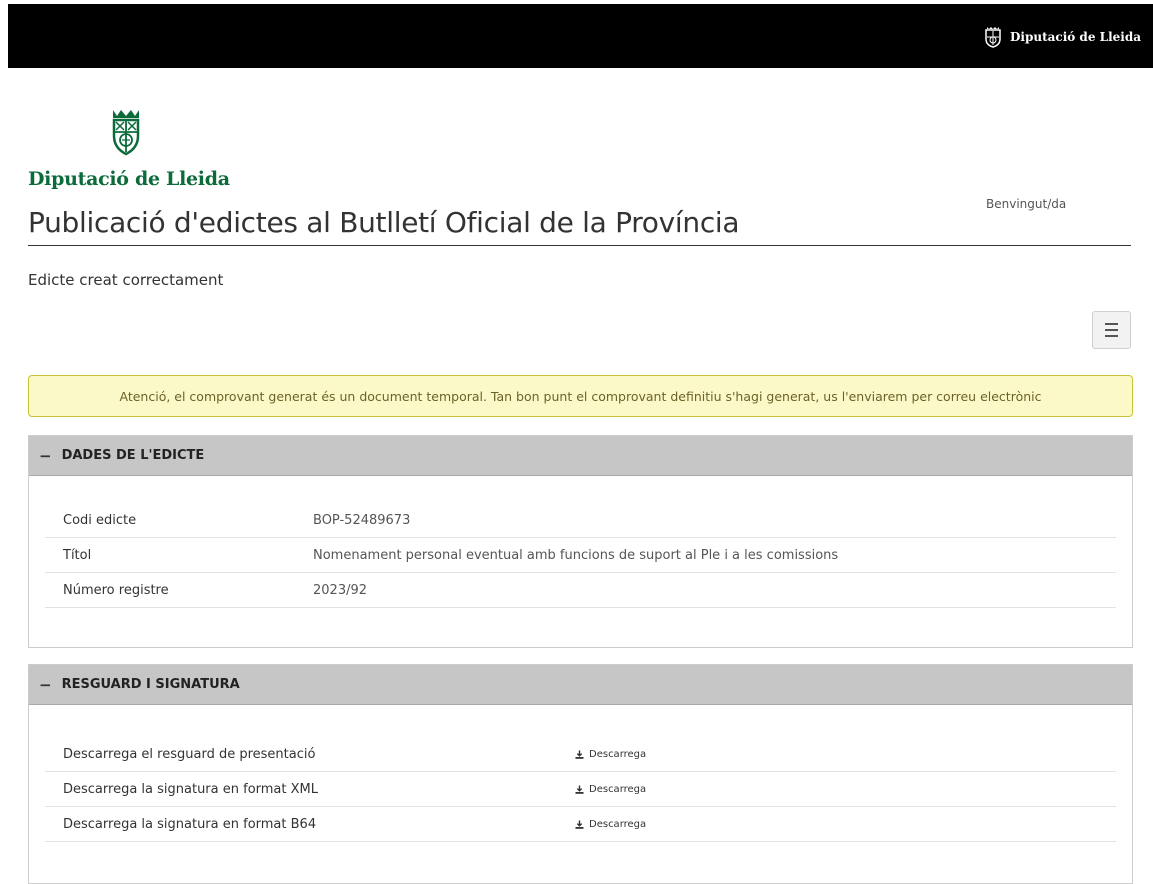 The width and height of the screenshot is (1153, 884). I want to click on row-label: Descarrega la signatura en format XML, so click(190, 789).